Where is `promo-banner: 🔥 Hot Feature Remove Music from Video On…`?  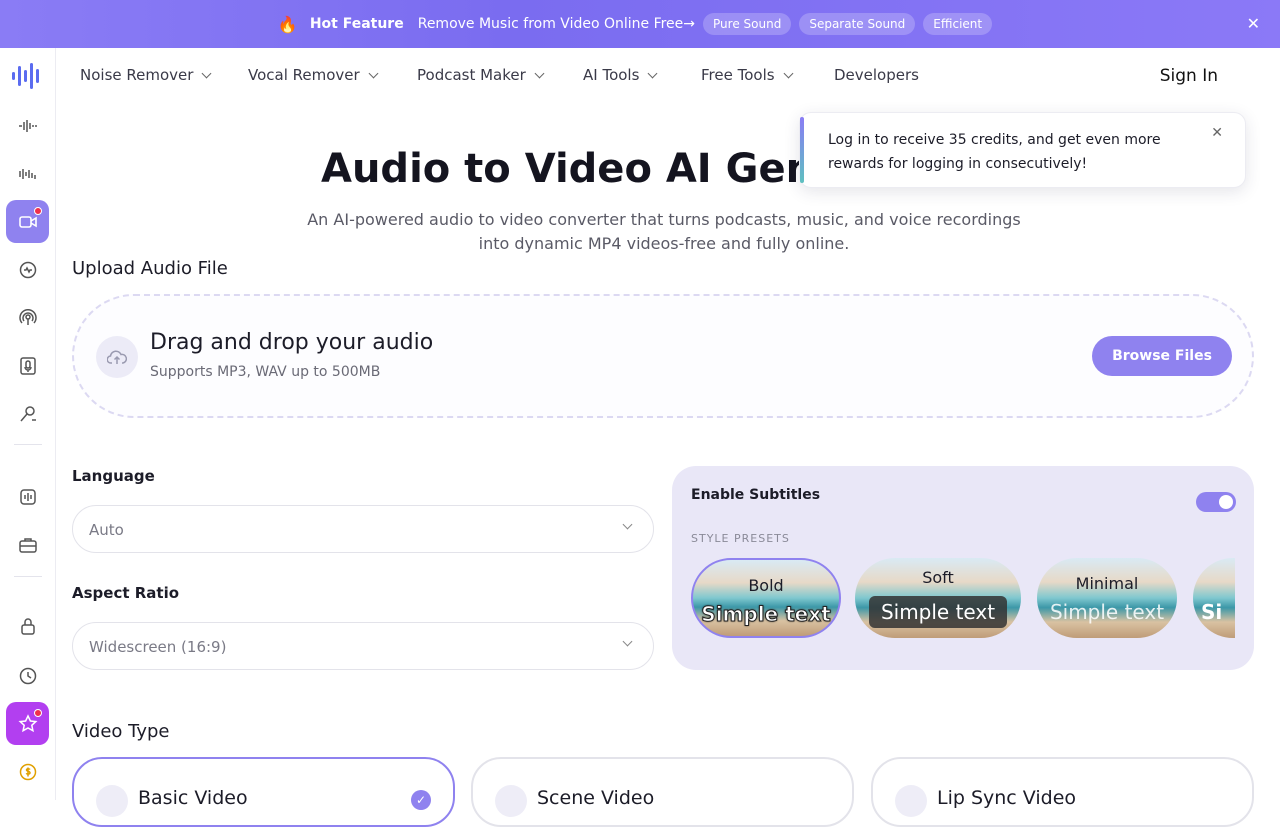
promo-banner: 🔥 Hot Feature Remove Music from Video On… is located at coordinates (640, 24).